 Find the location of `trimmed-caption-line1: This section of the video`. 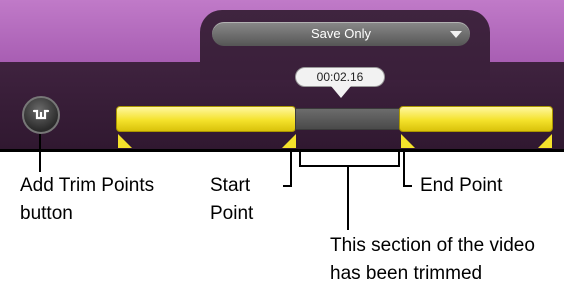

trimmed-caption-line1: This section of the video is located at coordinates (432, 245).